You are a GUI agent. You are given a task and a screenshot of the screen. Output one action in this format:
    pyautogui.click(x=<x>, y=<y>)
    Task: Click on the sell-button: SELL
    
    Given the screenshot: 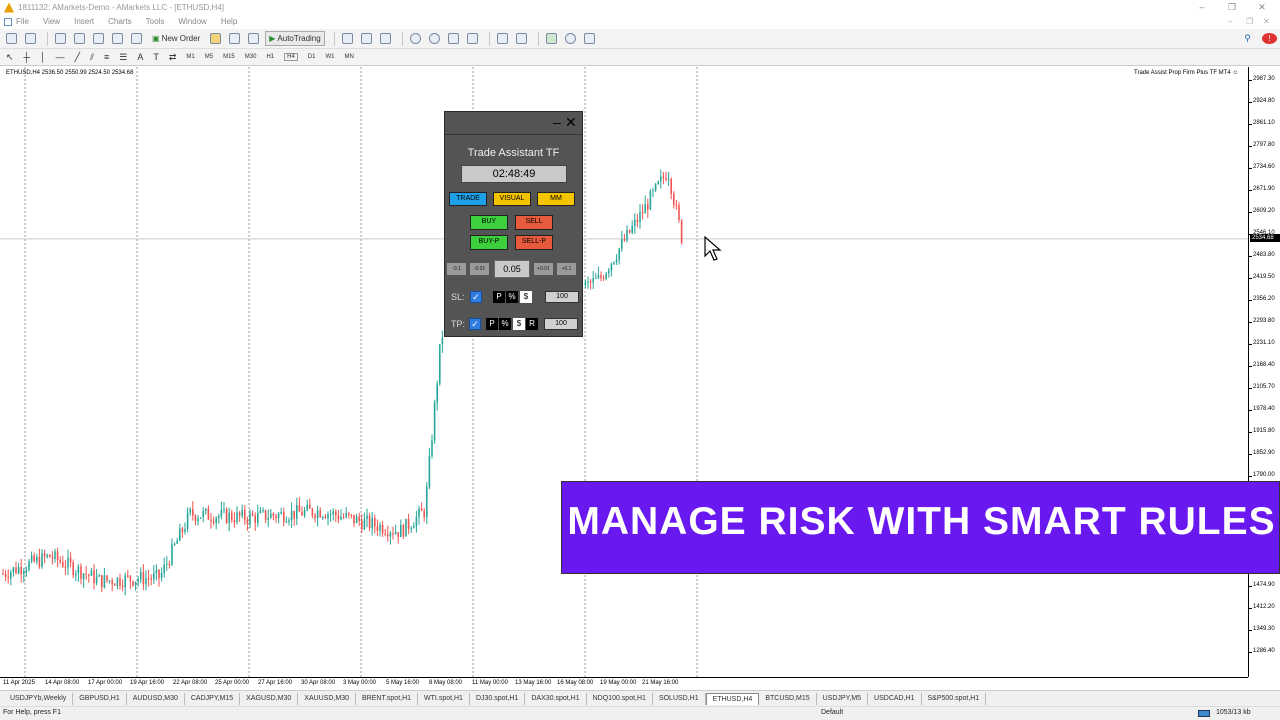 What is the action you would take?
    pyautogui.click(x=534, y=222)
    